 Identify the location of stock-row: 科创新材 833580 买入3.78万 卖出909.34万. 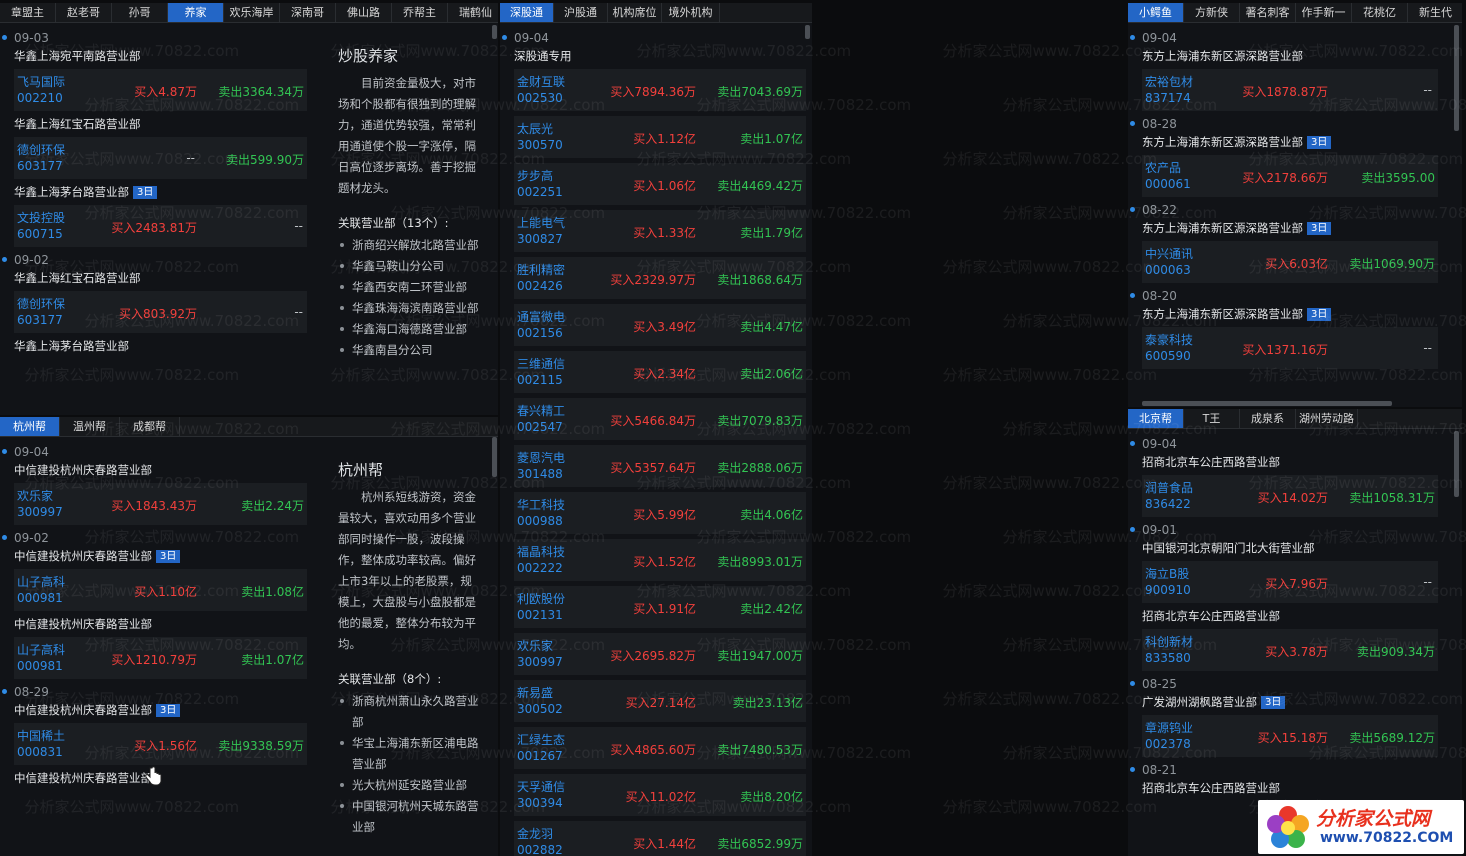
(1290, 650).